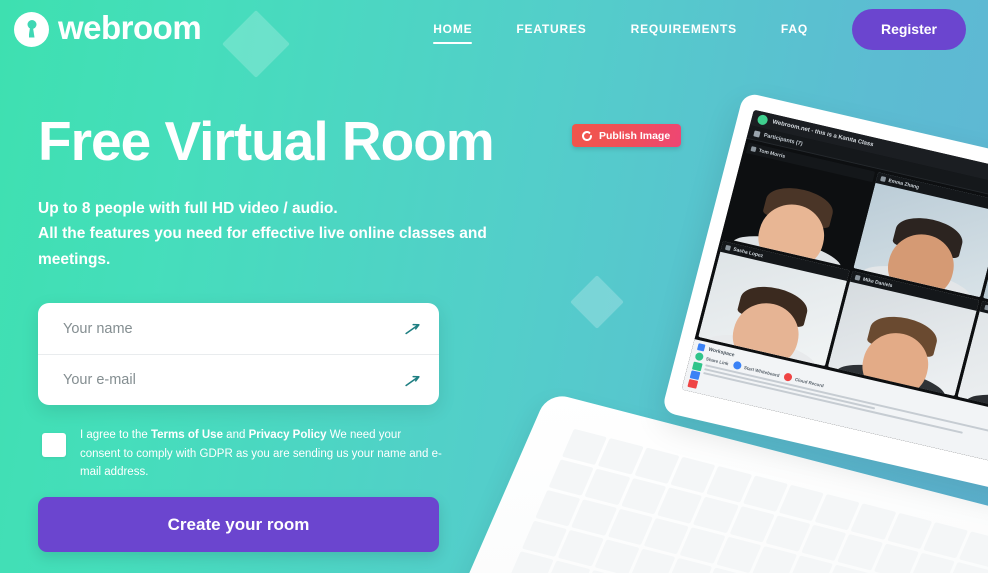  I want to click on whiteboard-label: Start Whiteboard, so click(762, 371).